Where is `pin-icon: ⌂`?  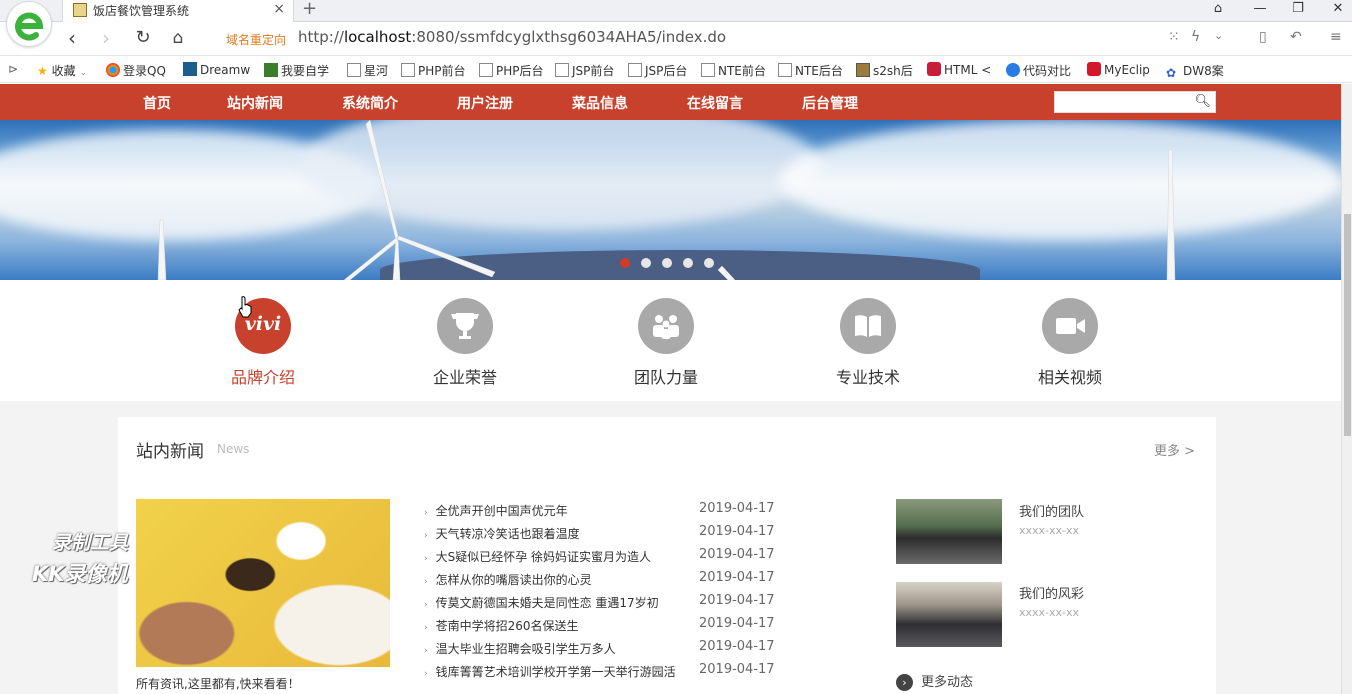
pin-icon: ⌂ is located at coordinates (1218, 10).